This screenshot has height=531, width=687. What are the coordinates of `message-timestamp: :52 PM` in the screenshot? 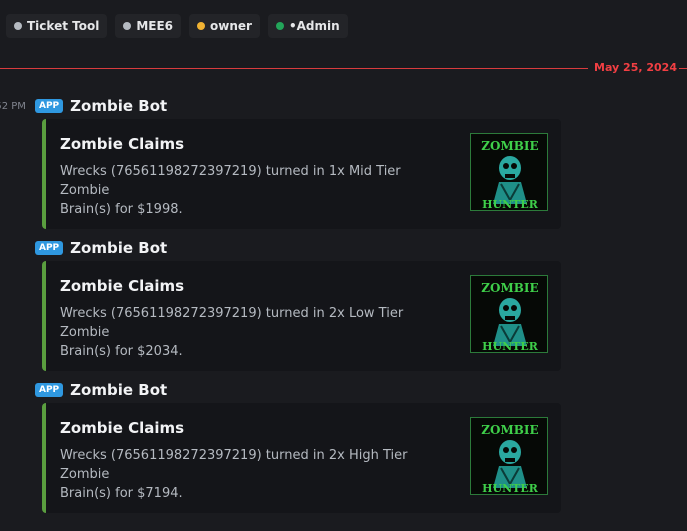 It's located at (13, 106).